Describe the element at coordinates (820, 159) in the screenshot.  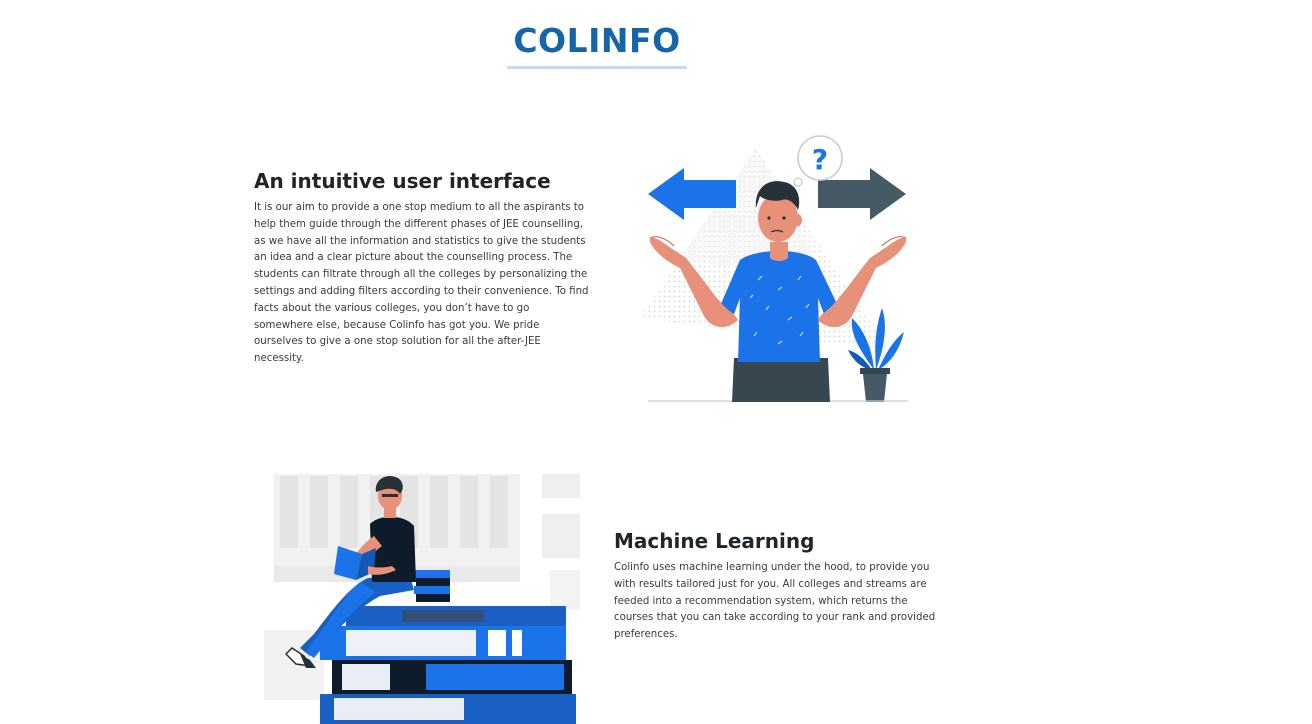
I see `question-mark: ?` at that location.